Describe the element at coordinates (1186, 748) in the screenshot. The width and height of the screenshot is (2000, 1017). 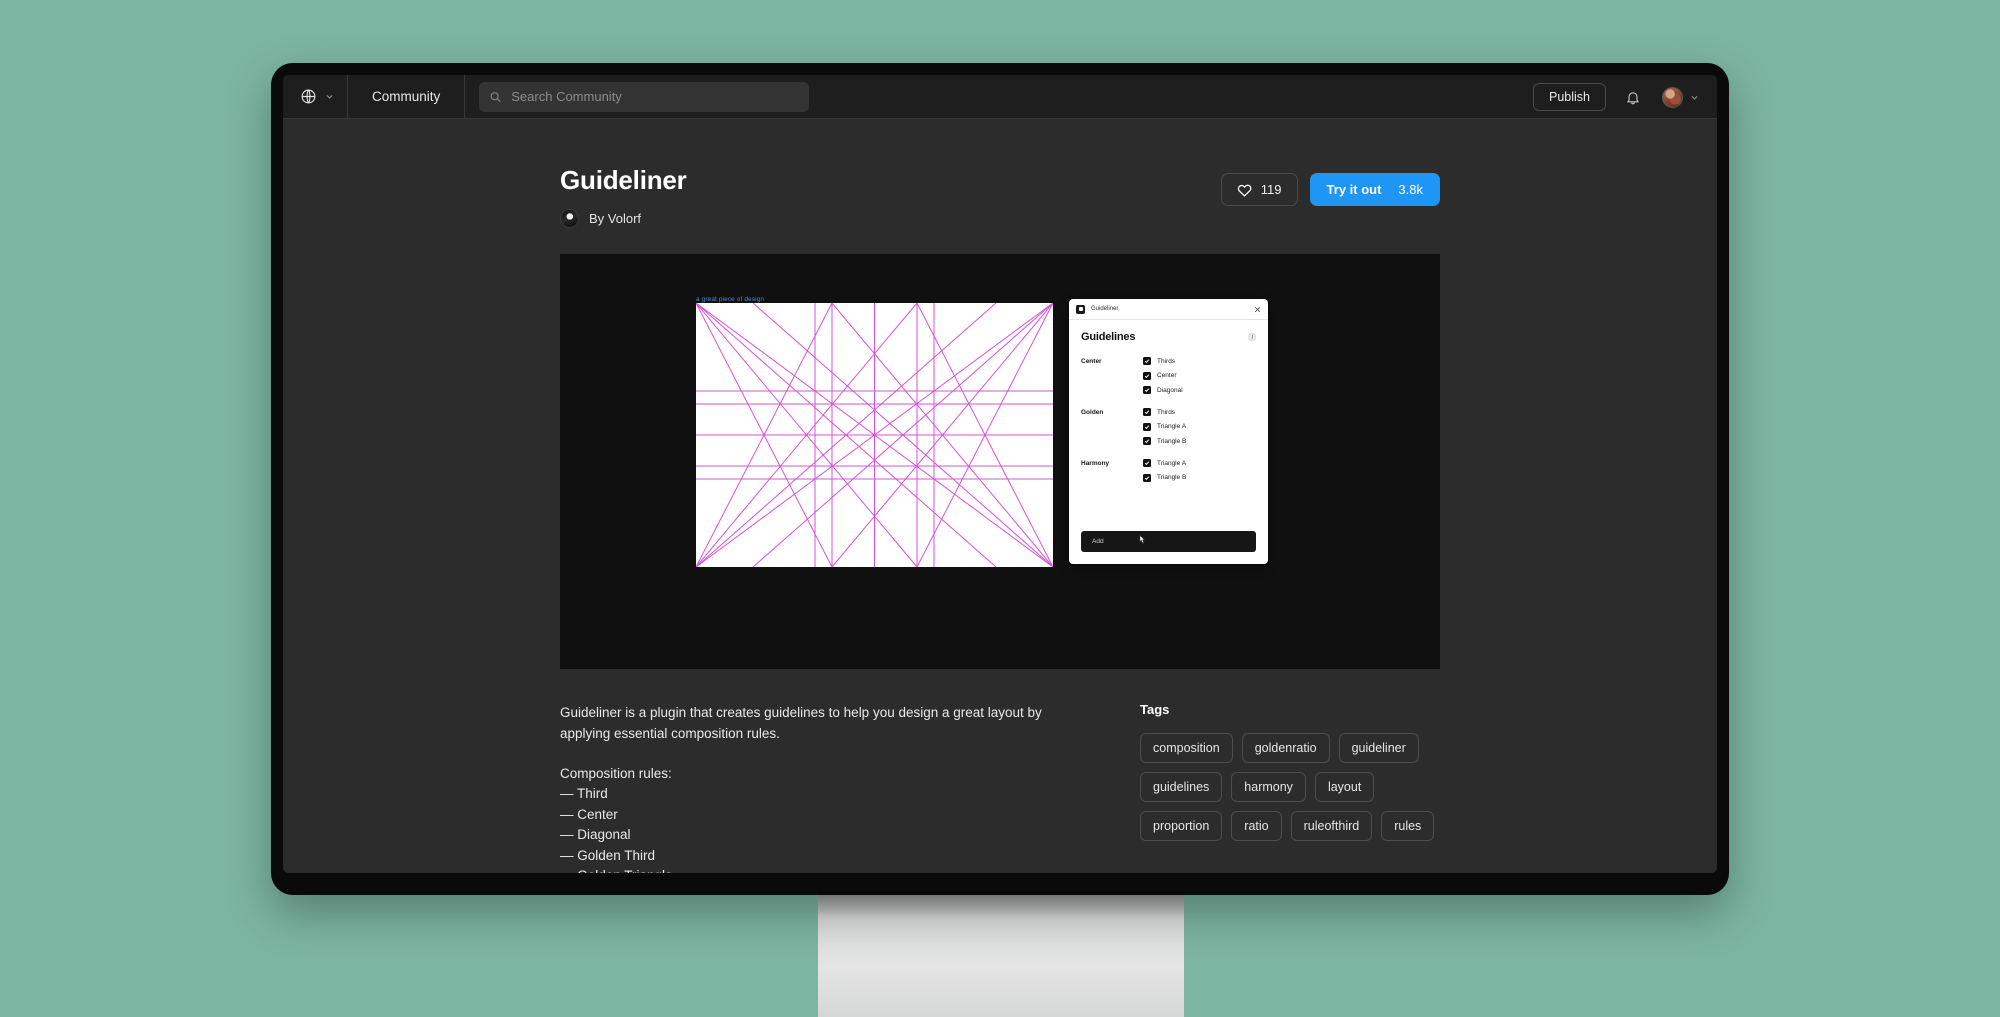
I see `tag-chip: composition` at that location.